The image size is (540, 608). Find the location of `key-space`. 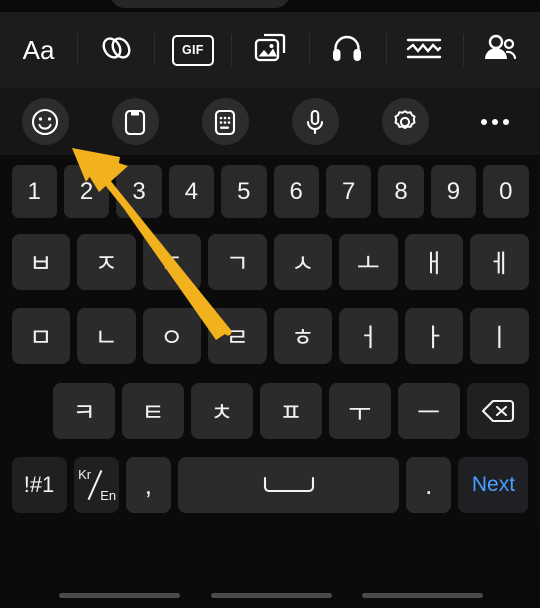

key-space is located at coordinates (289, 485).